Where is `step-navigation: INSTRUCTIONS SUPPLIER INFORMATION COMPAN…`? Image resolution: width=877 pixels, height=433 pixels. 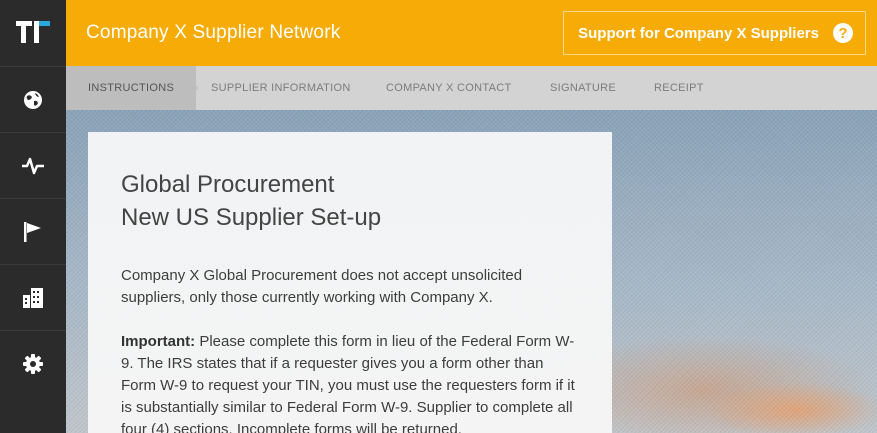
step-navigation: INSTRUCTIONS SUPPLIER INFORMATION COMPAN… is located at coordinates (471, 88).